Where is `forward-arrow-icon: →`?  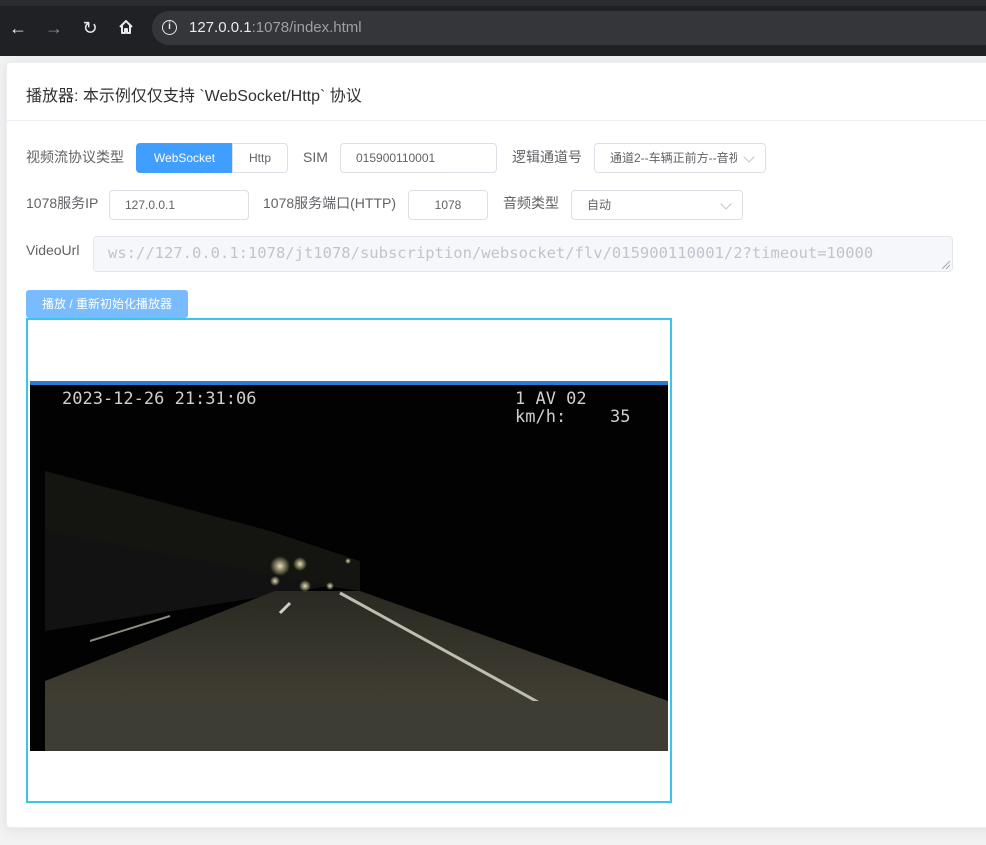 forward-arrow-icon: → is located at coordinates (54, 28).